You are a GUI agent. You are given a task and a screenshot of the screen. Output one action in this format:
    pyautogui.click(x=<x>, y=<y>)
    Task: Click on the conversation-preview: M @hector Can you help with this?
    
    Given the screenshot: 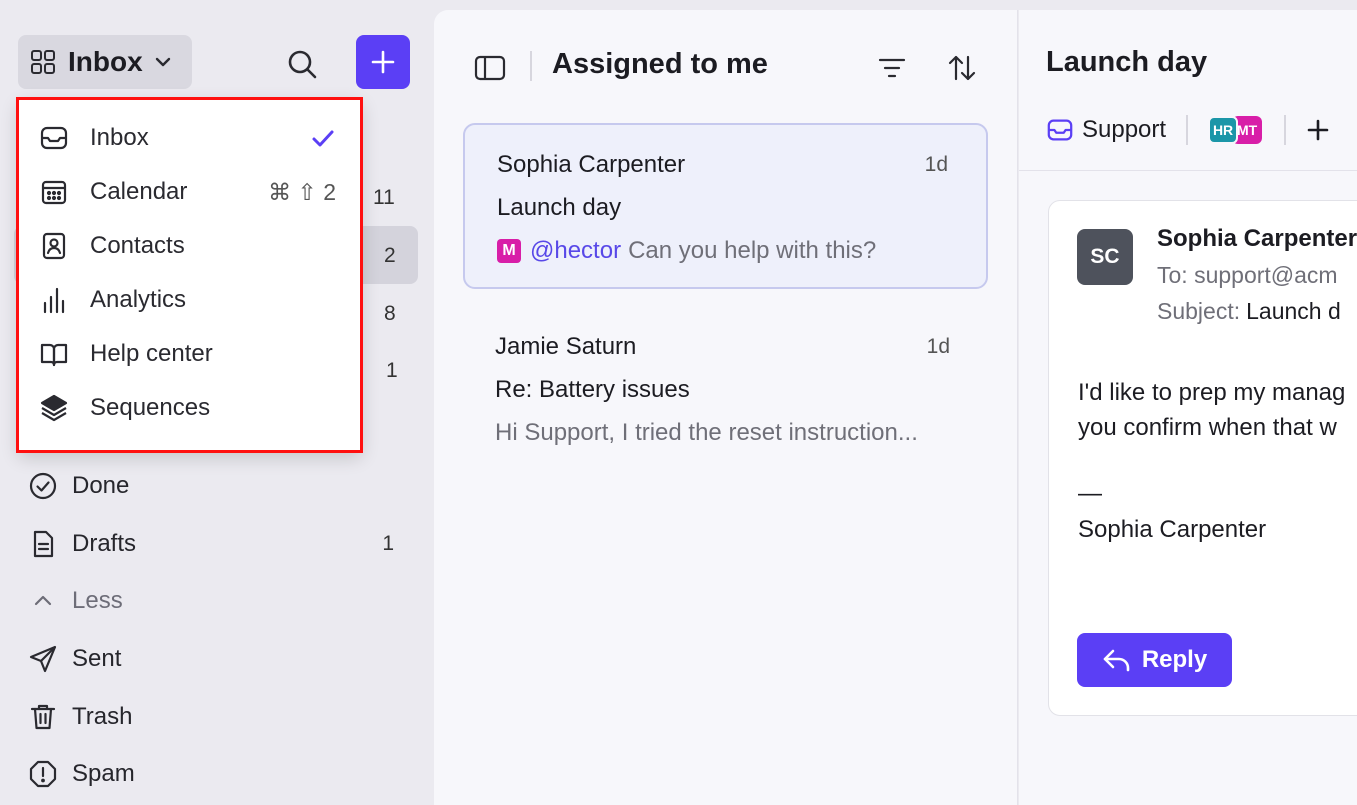 What is the action you would take?
    pyautogui.click(x=686, y=251)
    